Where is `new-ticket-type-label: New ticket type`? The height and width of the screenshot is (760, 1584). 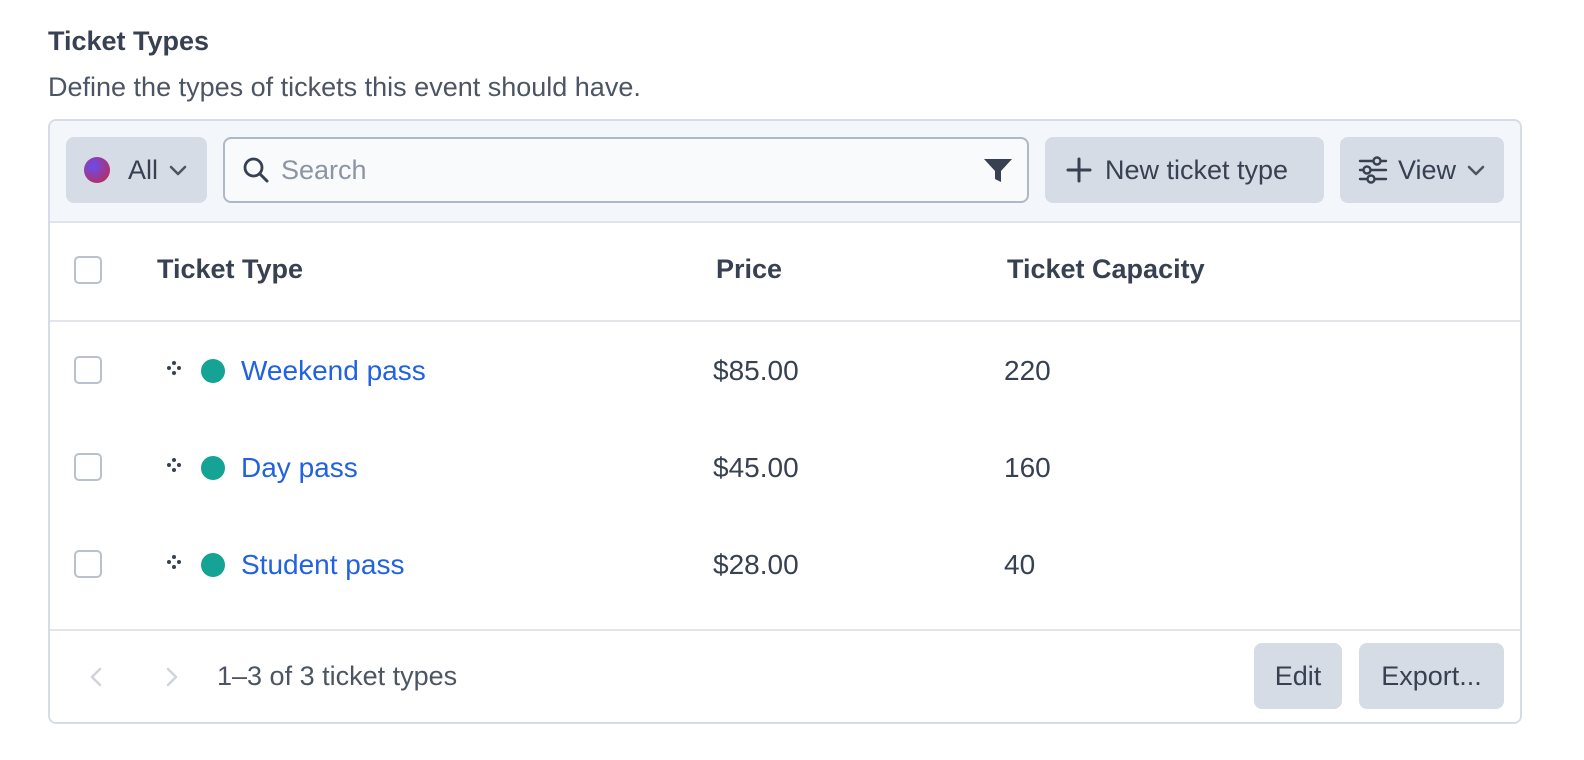
new-ticket-type-label: New ticket type is located at coordinates (1197, 169).